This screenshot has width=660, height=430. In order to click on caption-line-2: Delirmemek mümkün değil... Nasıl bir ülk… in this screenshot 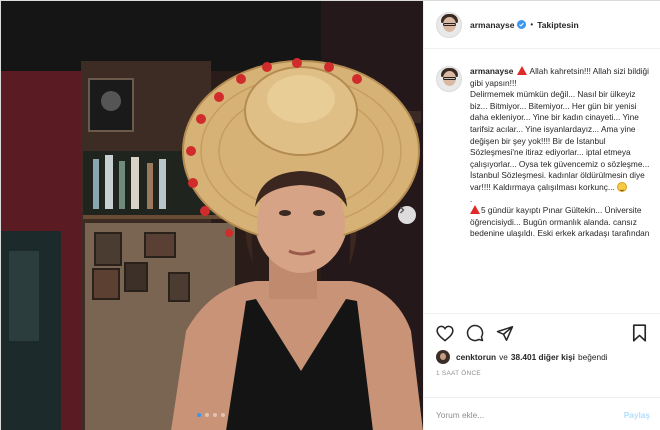, I will do `click(560, 140)`.